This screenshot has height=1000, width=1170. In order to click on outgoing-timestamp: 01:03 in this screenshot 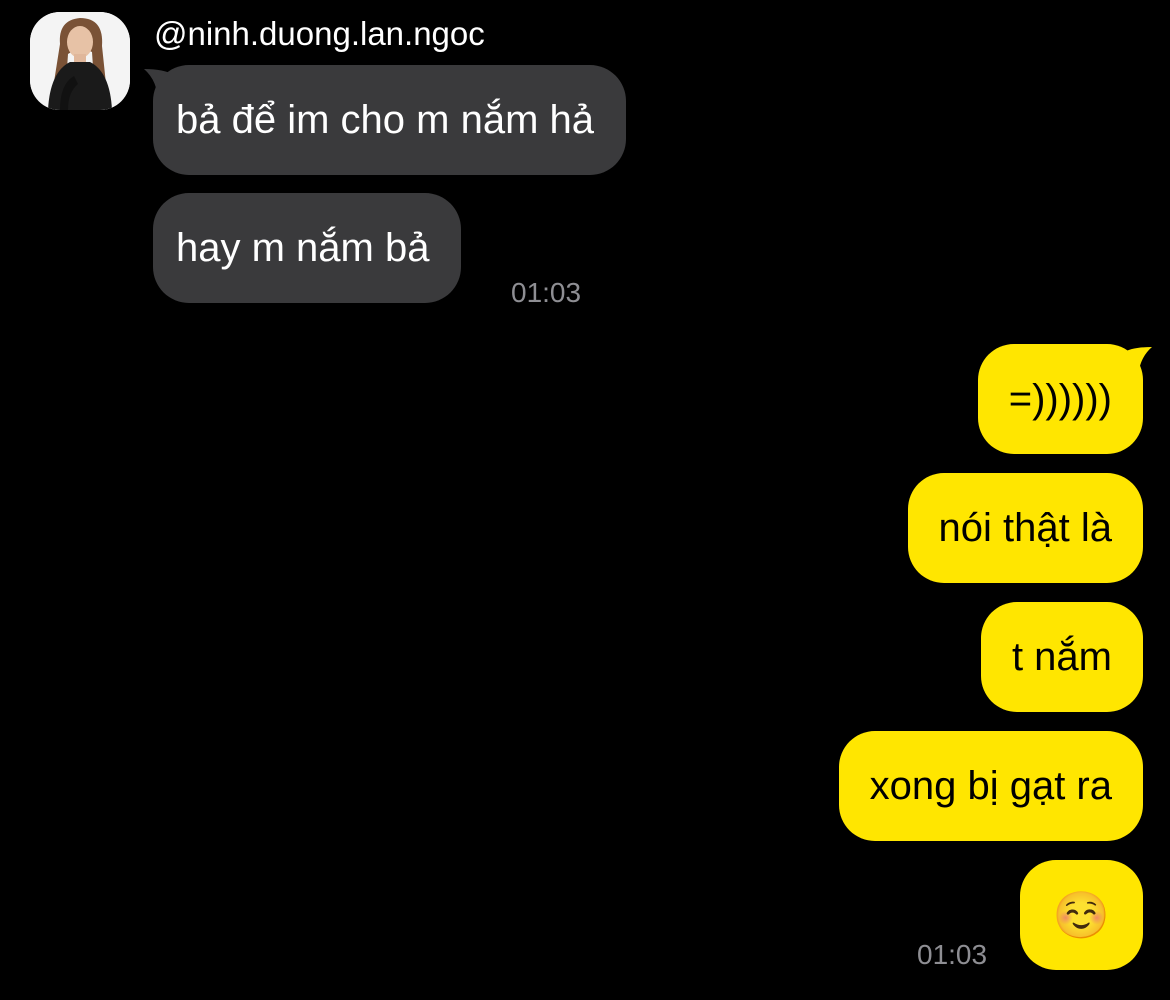, I will do `click(952, 954)`.